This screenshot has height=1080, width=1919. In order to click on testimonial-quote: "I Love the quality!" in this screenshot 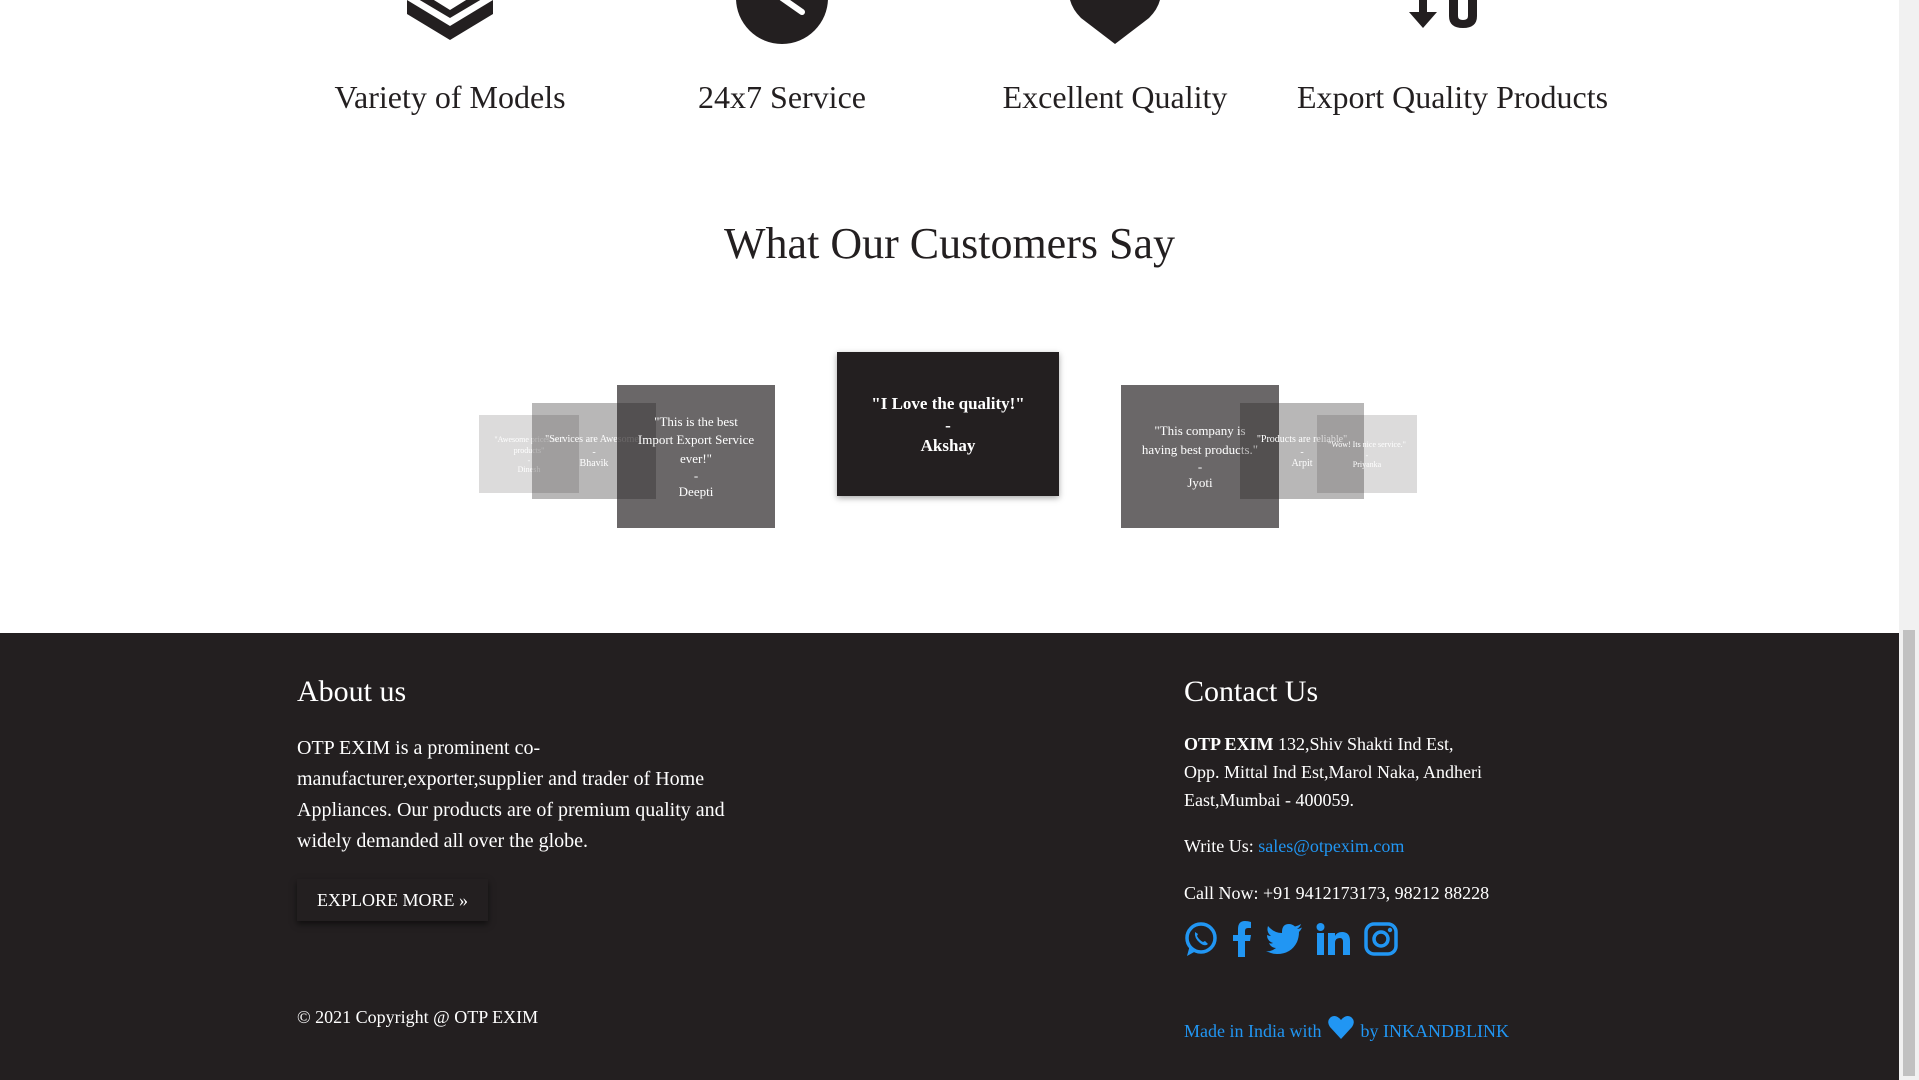, I will do `click(948, 404)`.